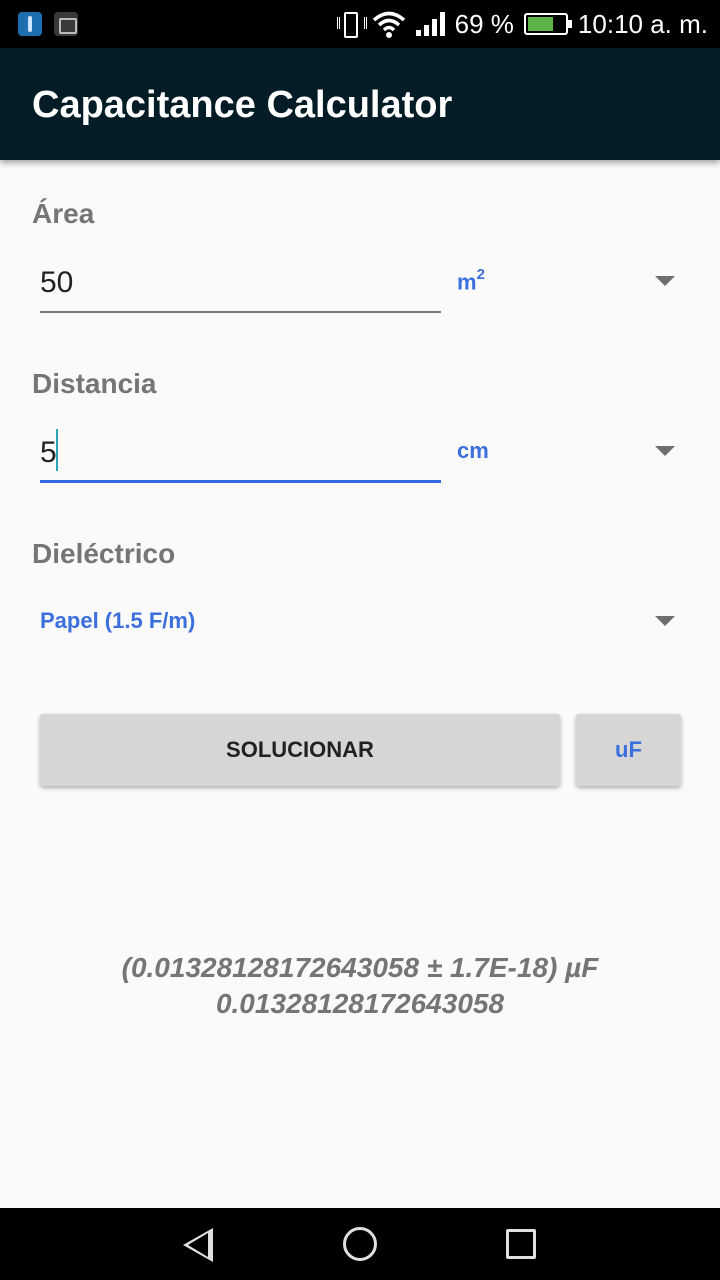  Describe the element at coordinates (63, 213) in the screenshot. I see `area-label: Área` at that location.